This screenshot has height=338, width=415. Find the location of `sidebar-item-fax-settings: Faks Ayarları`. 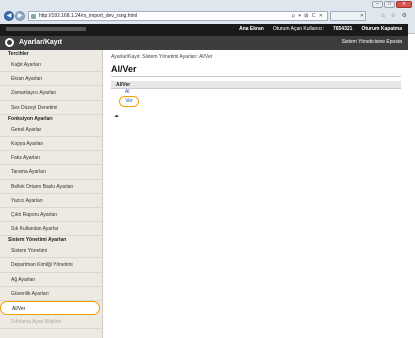

sidebar-item-fax-settings: Faks Ayarları is located at coordinates (51, 158).